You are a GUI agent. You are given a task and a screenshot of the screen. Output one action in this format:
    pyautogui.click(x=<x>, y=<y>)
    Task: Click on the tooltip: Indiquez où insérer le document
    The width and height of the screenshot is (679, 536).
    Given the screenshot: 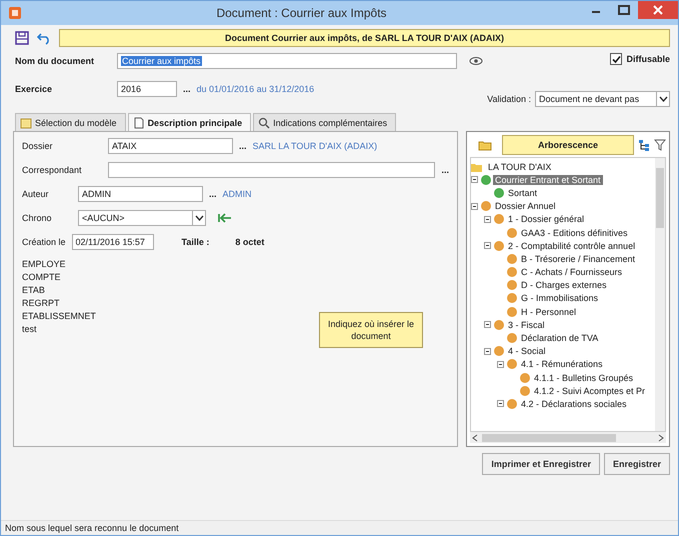 What is the action you would take?
    pyautogui.click(x=371, y=330)
    